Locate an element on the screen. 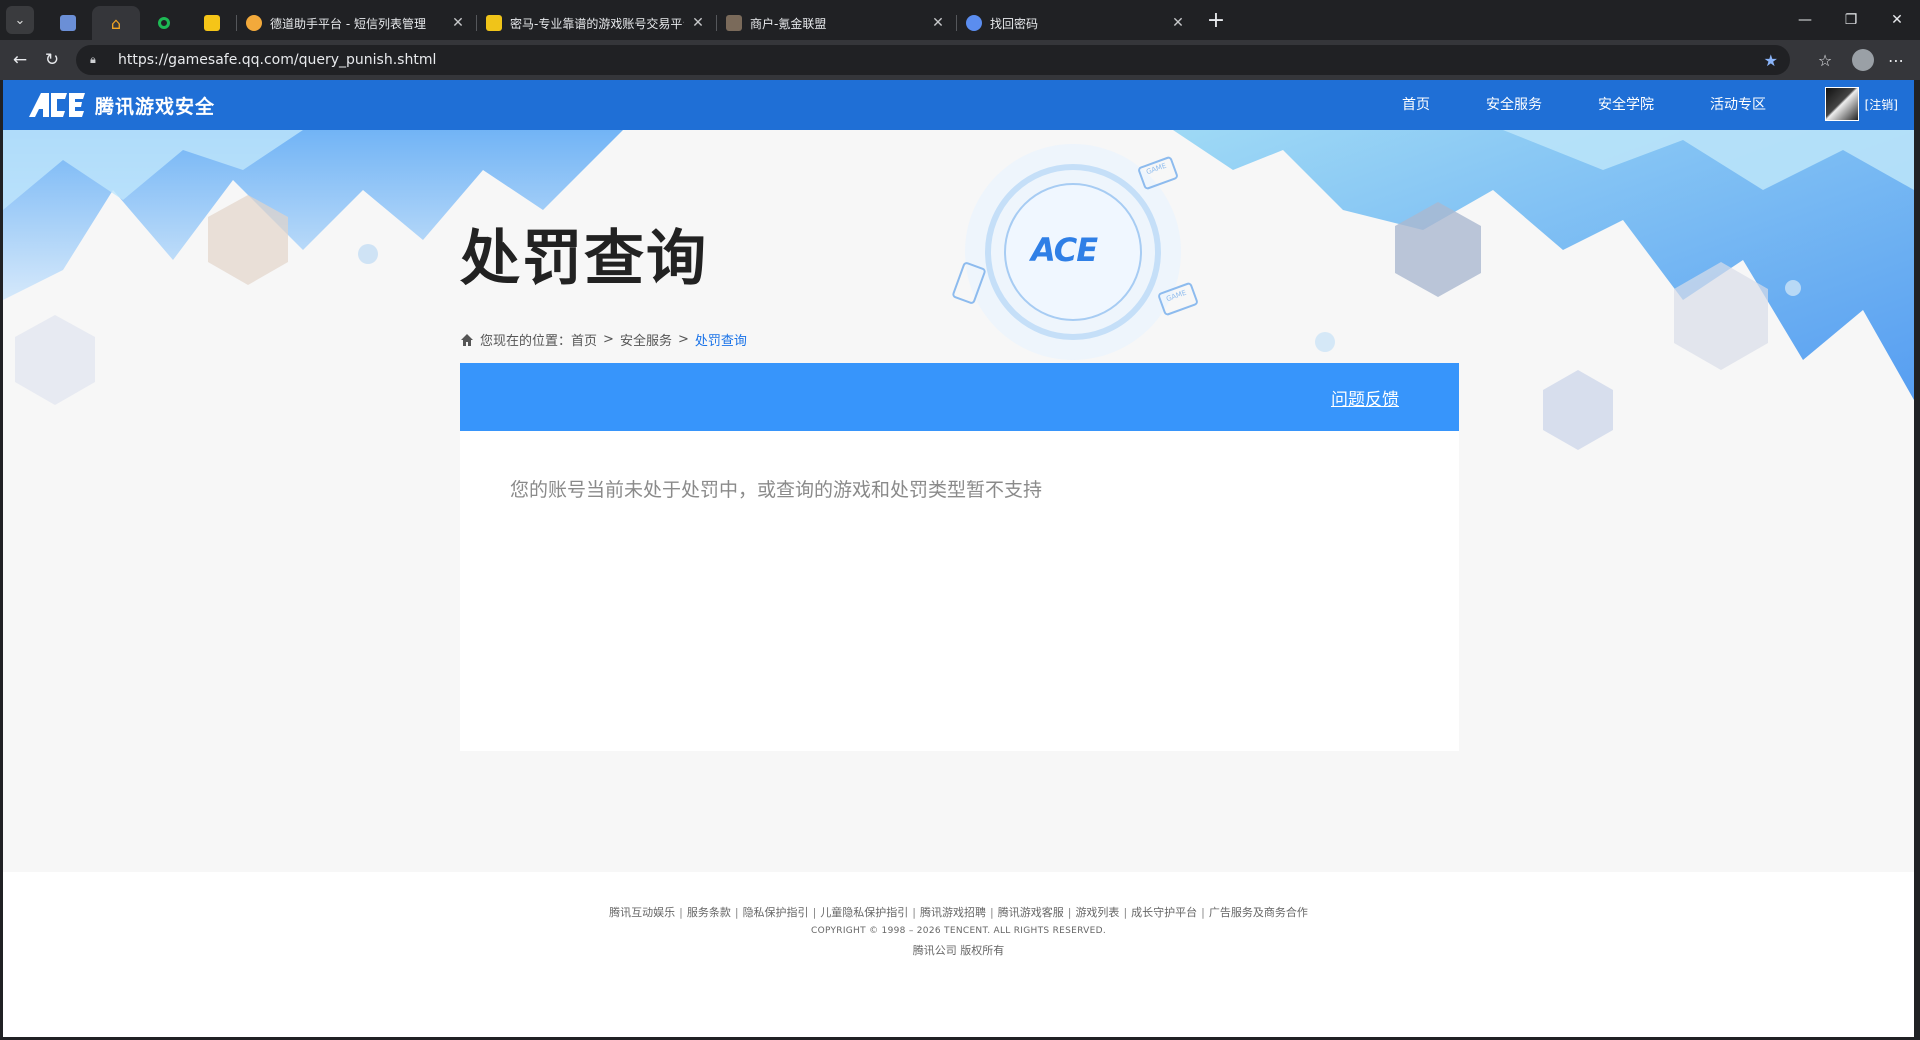 This screenshot has height=1040, width=1920. site-header: 腾讯游戏安全 首页 安全服务 安全学院 活动专区 [注销] is located at coordinates (958, 105).